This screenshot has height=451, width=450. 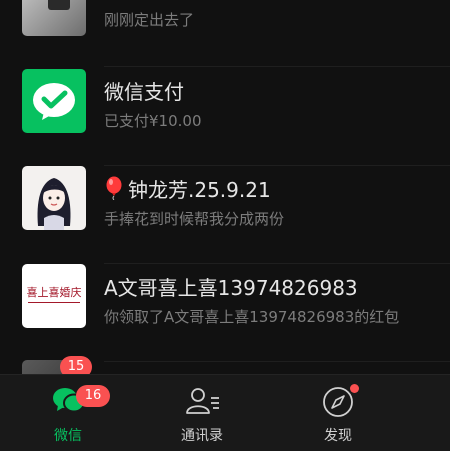 I want to click on divider, so click(x=277, y=66).